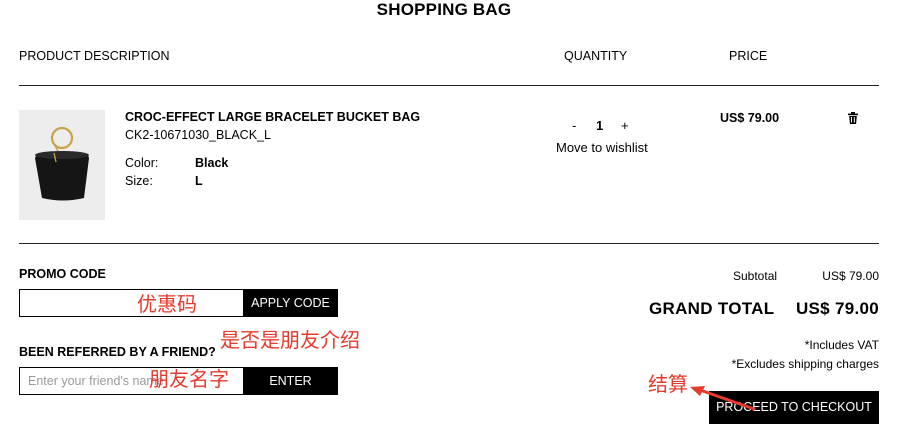  I want to click on column-header-quantity: QUANTITY, so click(596, 56).